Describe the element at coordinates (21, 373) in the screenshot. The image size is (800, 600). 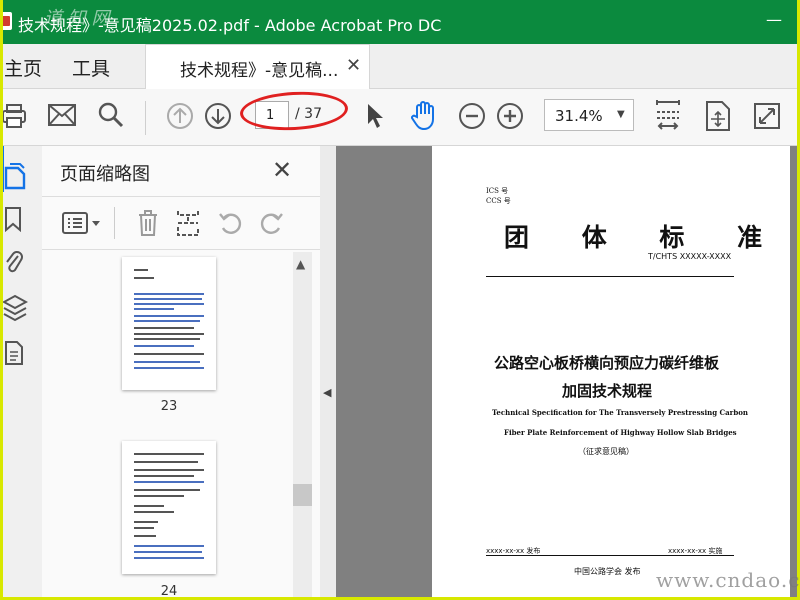
I see `navigation-rail` at that location.